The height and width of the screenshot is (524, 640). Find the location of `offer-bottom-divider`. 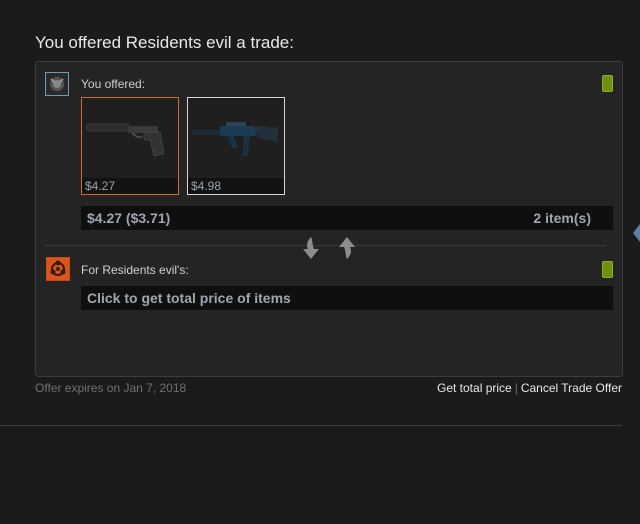

offer-bottom-divider is located at coordinates (311, 425).